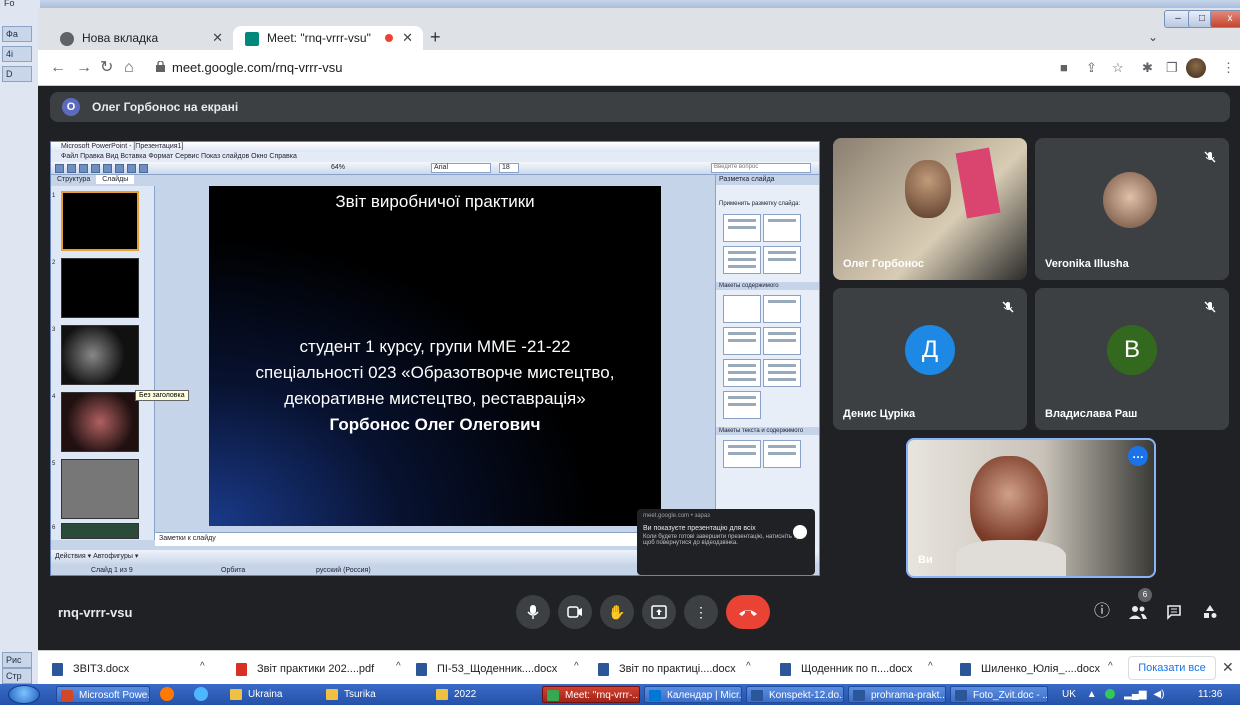  What do you see at coordinates (1069, 694) in the screenshot?
I see `language-indicator: UK` at bounding box center [1069, 694].